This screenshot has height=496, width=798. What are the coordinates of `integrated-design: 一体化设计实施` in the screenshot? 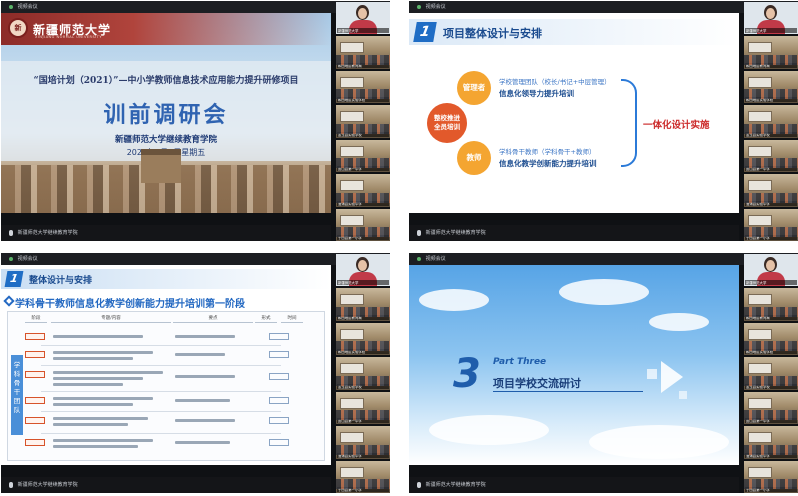 It's located at (676, 125).